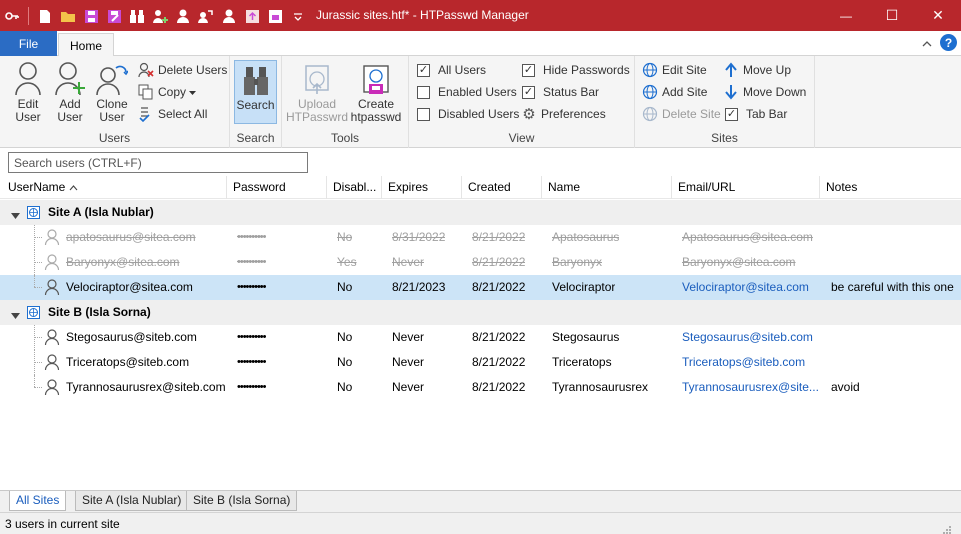 The width and height of the screenshot is (961, 534). I want to click on arrow-up-icon, so click(731, 70).